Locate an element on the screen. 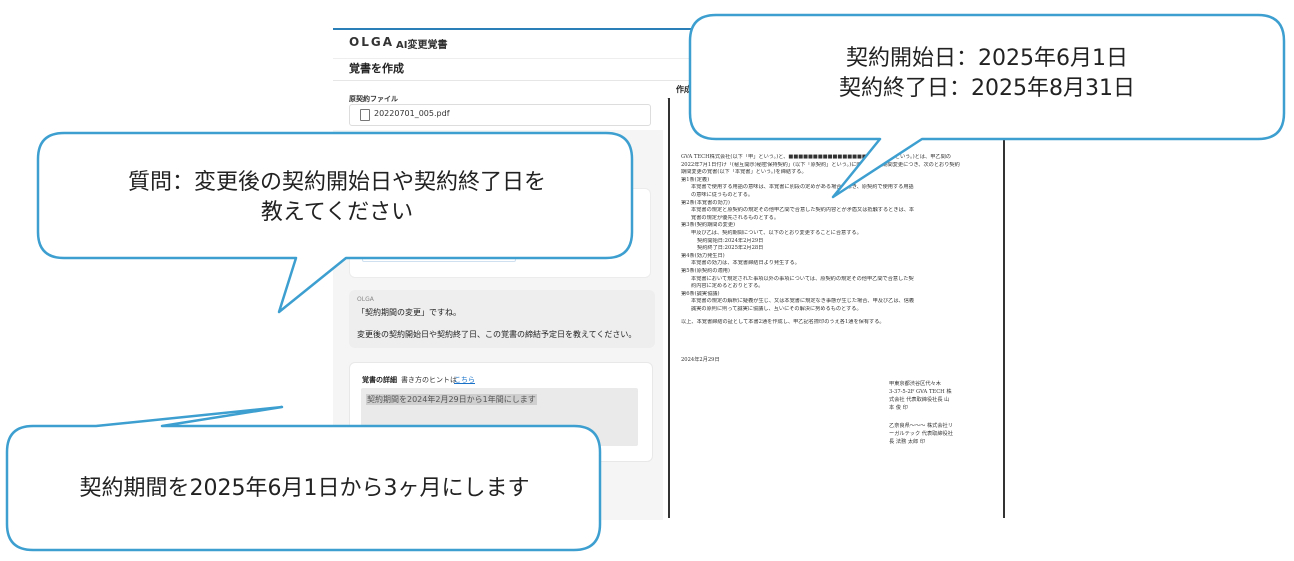 The width and height of the screenshot is (1294, 561). callout-text-bottom: 契約期間を2025年6月1日から3ヶ月にします is located at coordinates (304, 488).